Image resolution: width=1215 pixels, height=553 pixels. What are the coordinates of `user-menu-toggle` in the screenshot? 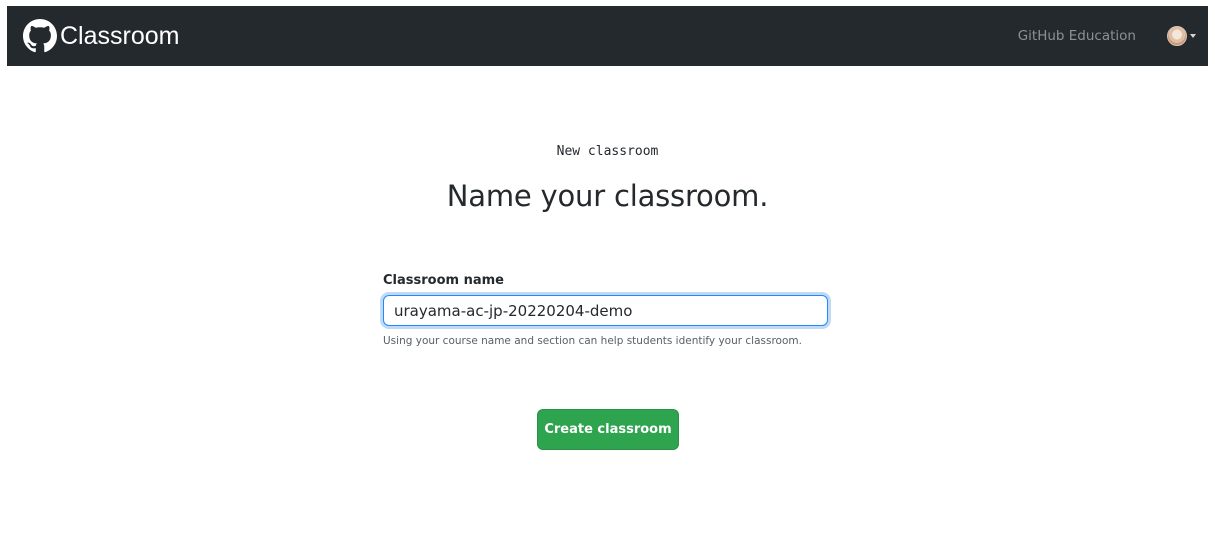 It's located at (1181, 36).